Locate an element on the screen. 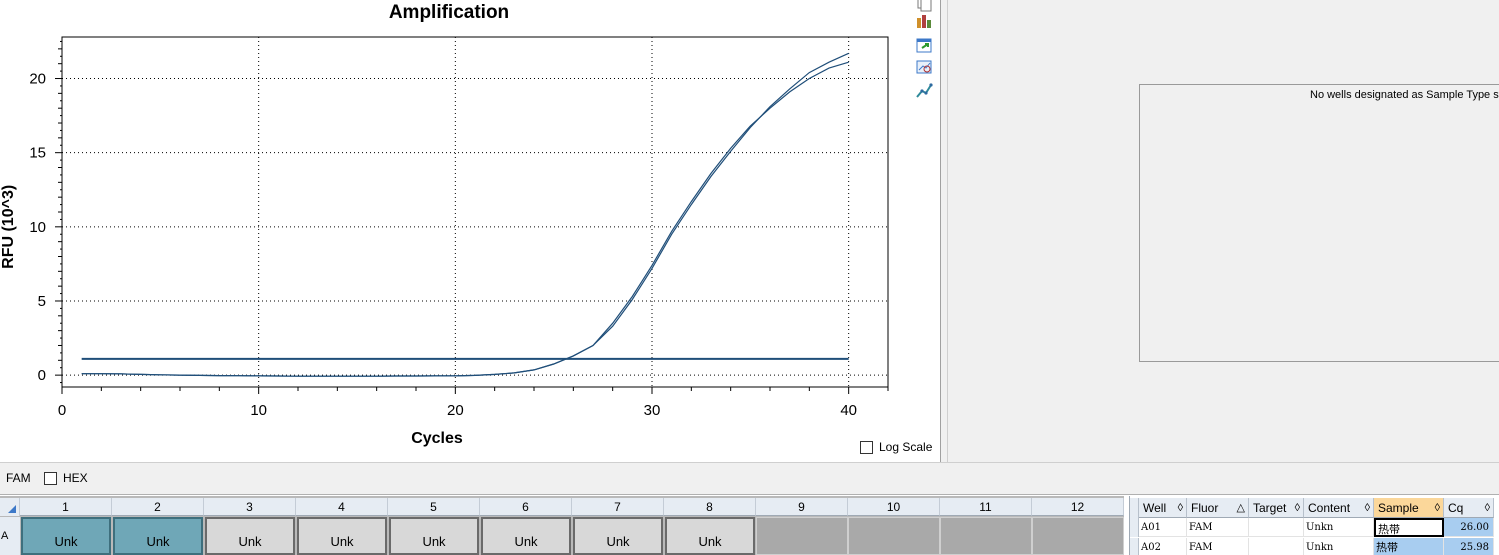 The width and height of the screenshot is (1499, 555). well-a7: Unk is located at coordinates (618, 536).